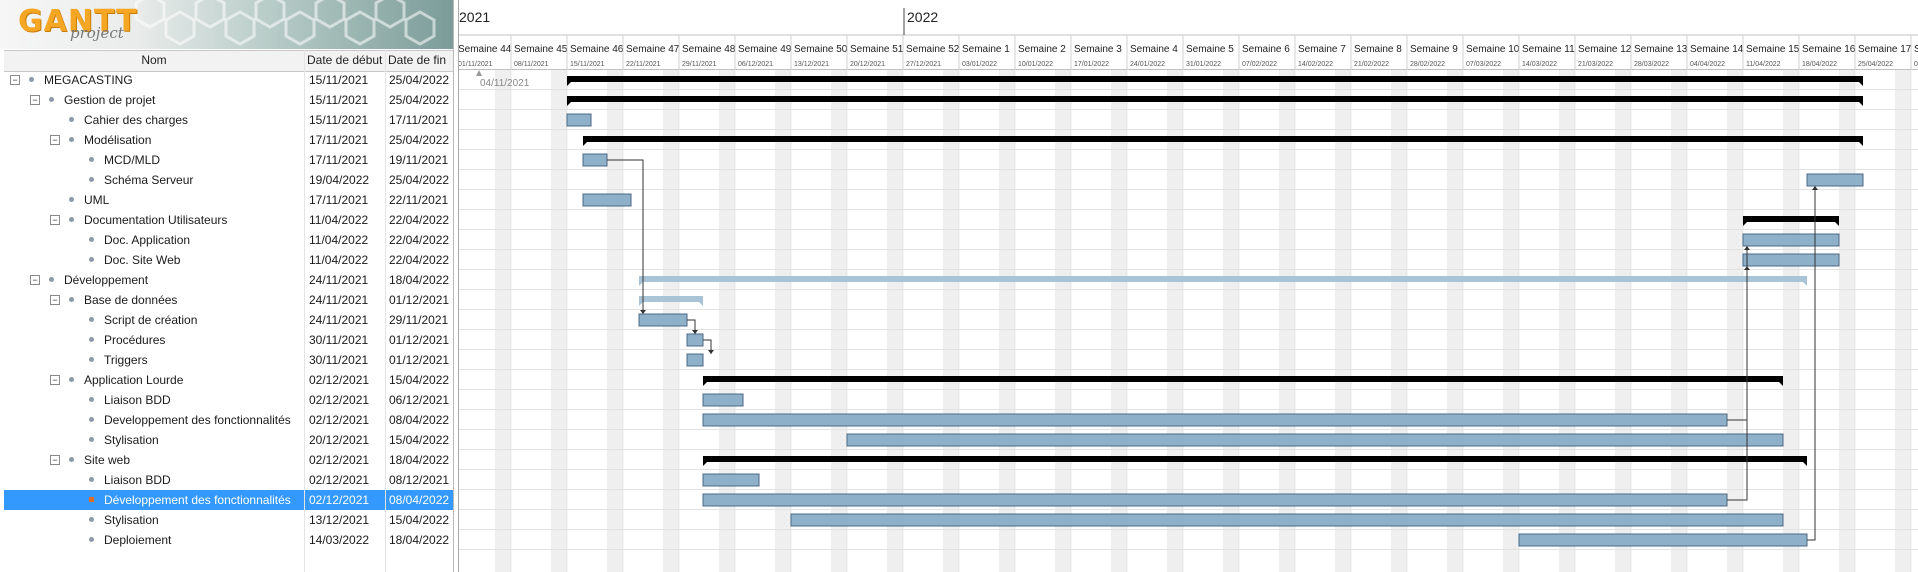 This screenshot has height=572, width=1918. I want to click on week-date: 06/12/2021, so click(755, 64).